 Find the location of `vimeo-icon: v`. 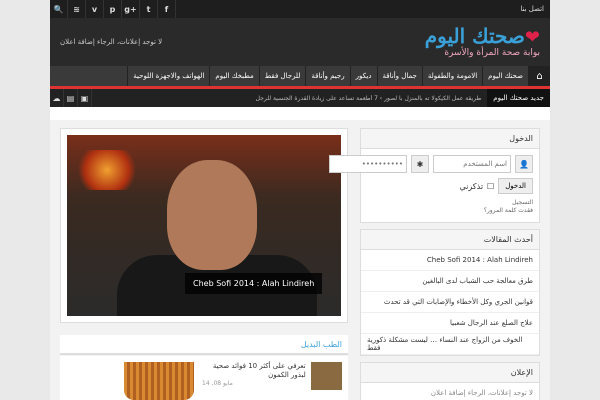

vimeo-icon: v is located at coordinates (95, 9).